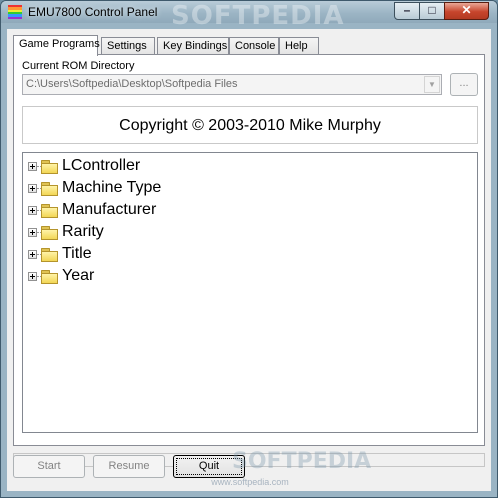 The height and width of the screenshot is (498, 498). I want to click on copyright-text: Copyright © 2003-2010 Mike Murphy, so click(250, 125).